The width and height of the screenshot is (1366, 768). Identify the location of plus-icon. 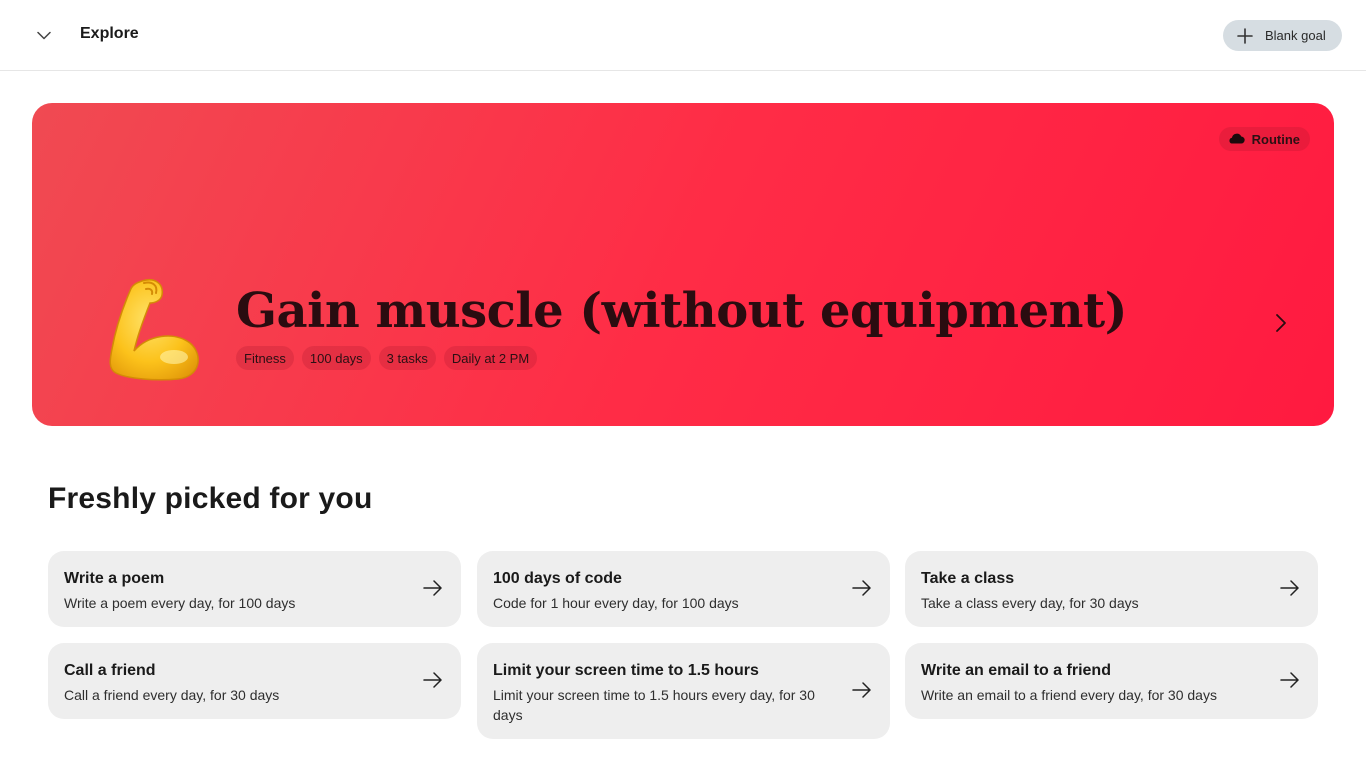
(1245, 36).